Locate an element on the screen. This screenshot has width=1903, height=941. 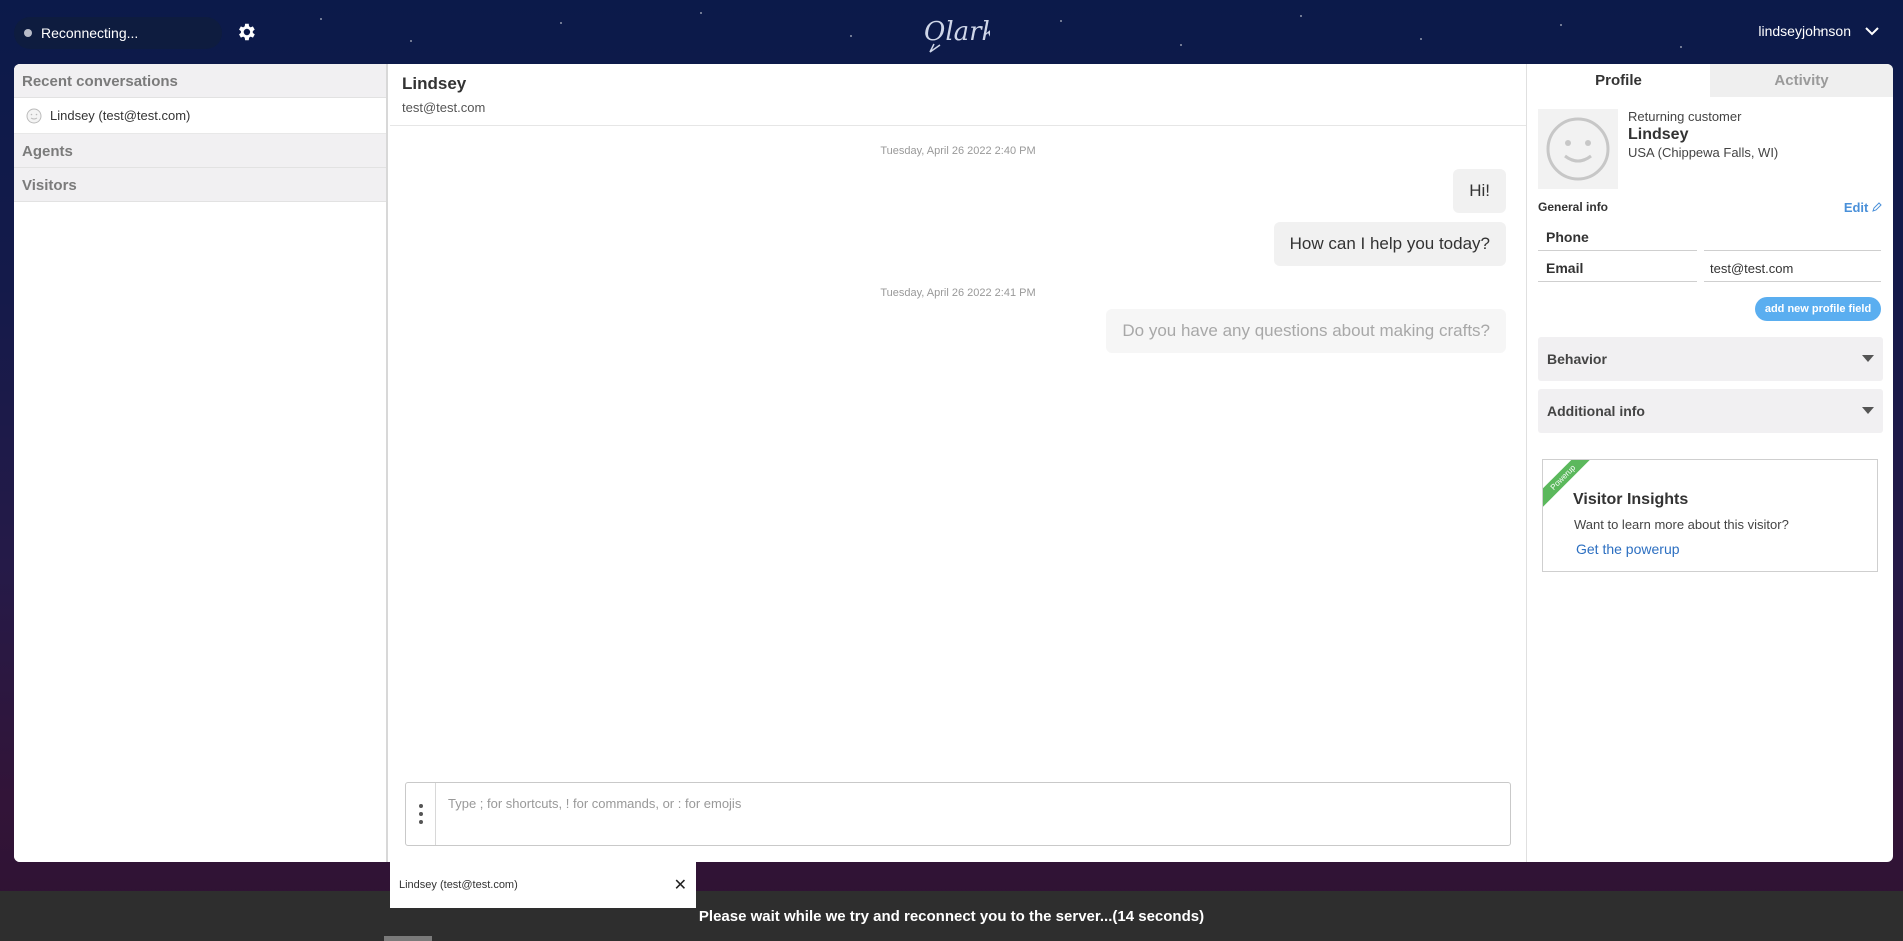
message-input is located at coordinates (973, 803).